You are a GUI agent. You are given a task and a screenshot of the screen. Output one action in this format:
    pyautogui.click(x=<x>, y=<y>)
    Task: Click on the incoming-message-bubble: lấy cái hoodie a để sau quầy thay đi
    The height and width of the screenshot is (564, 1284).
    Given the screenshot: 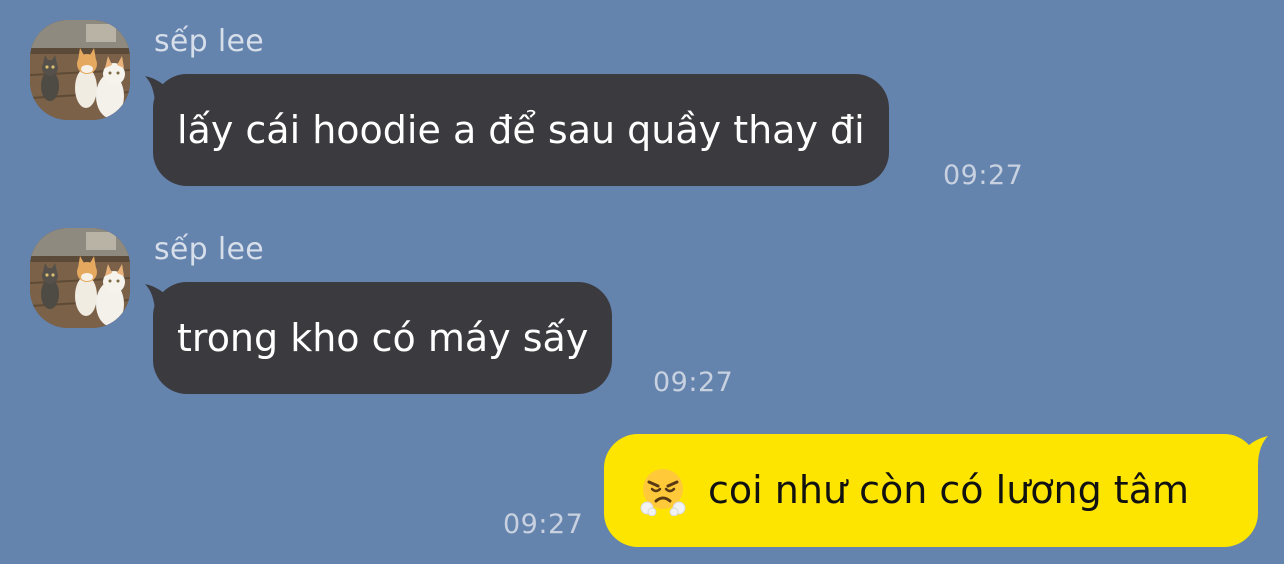 What is the action you would take?
    pyautogui.click(x=517, y=130)
    